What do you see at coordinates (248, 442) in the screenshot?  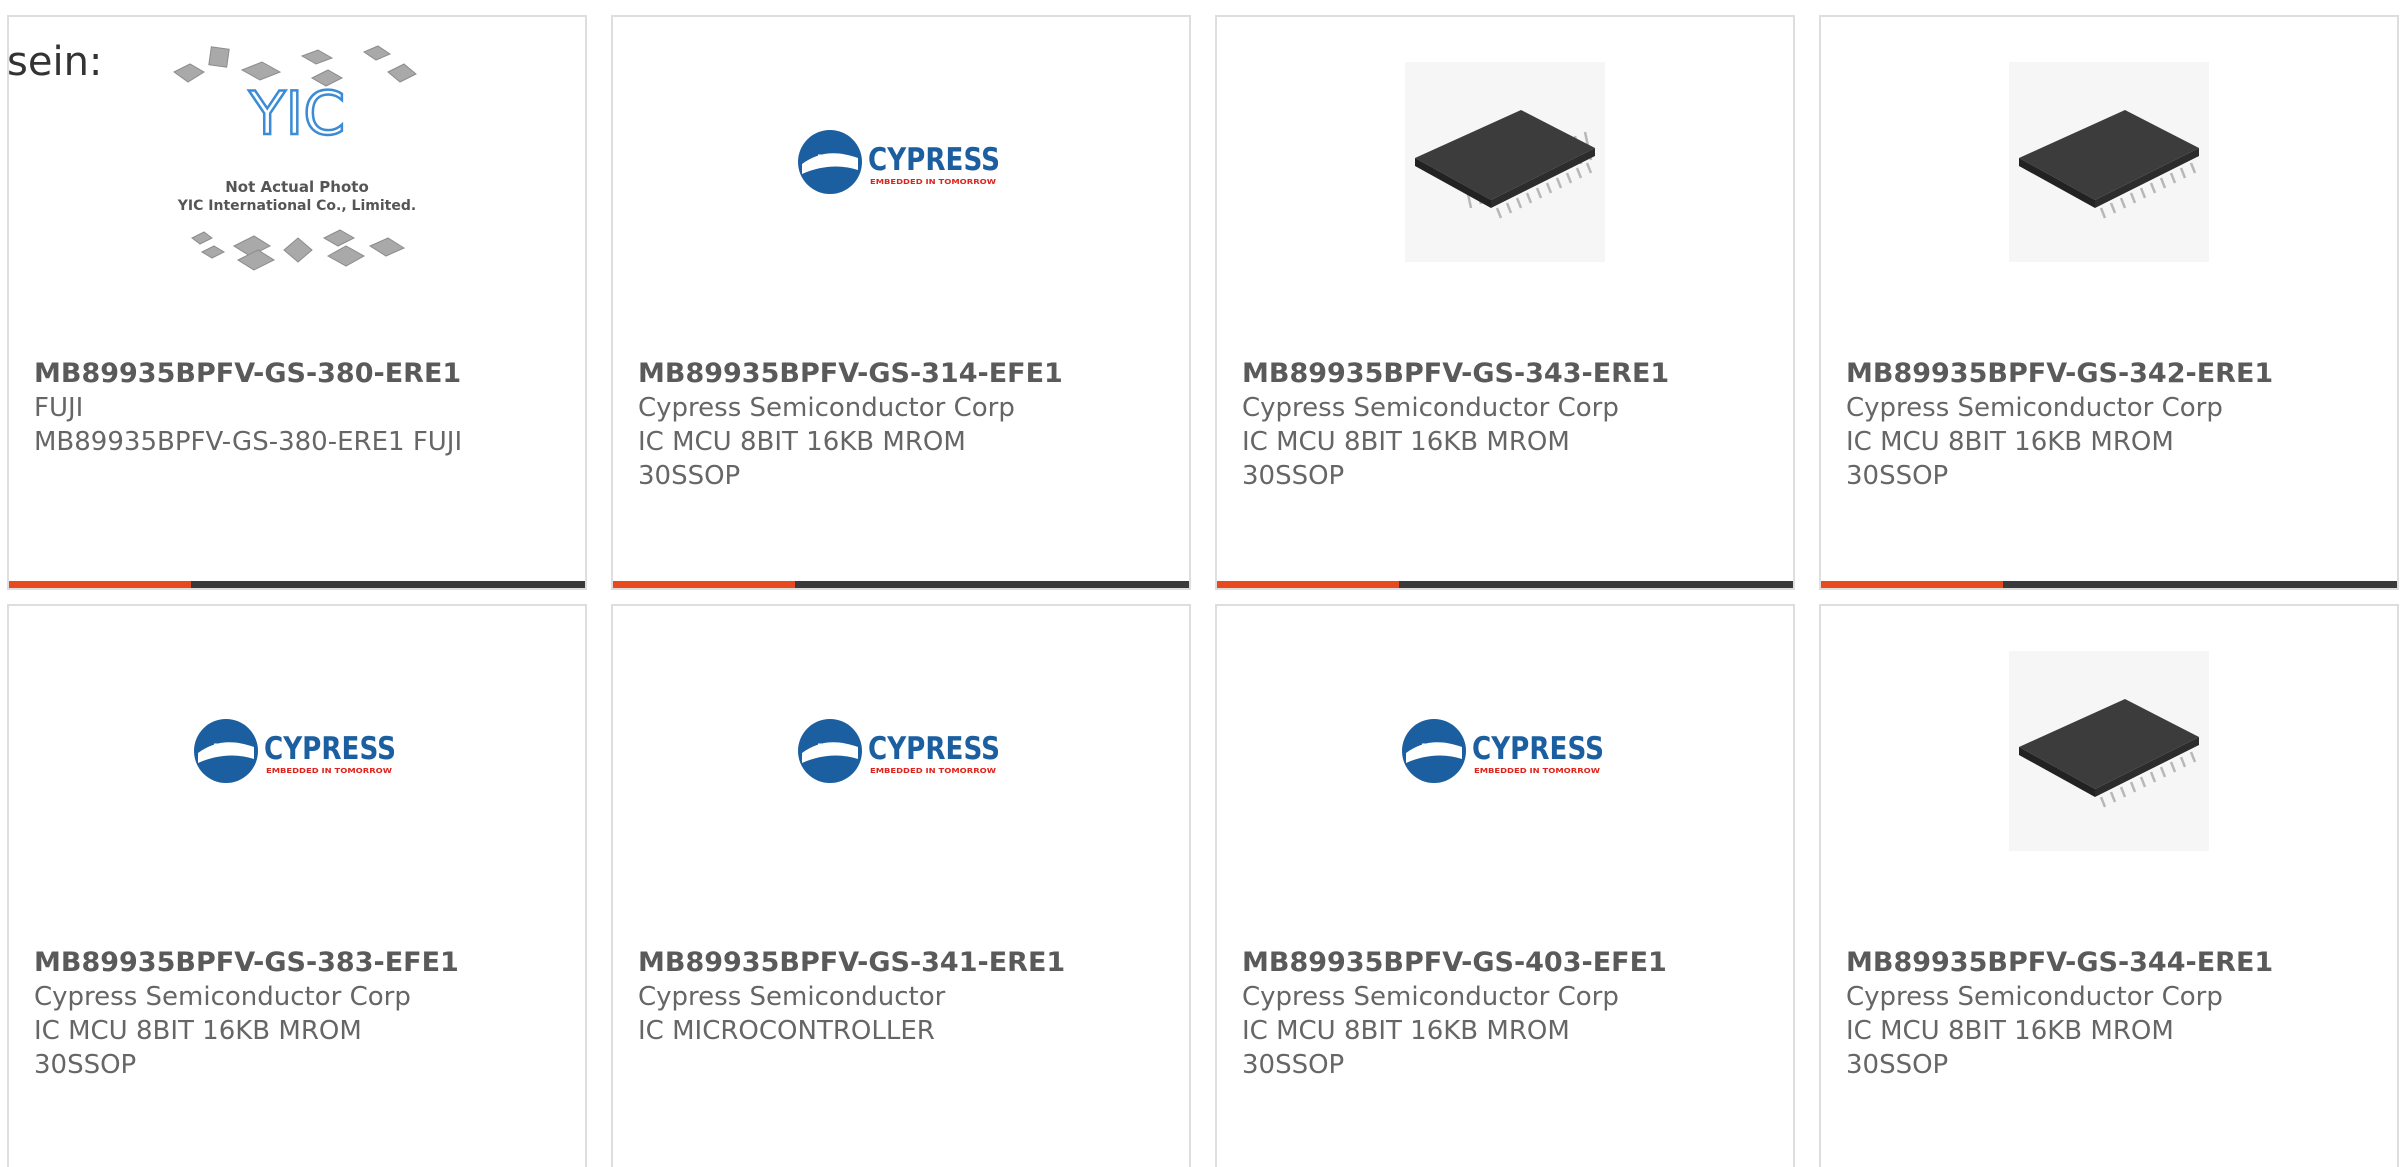 I see `description: MB89935BPFV-GS-380-ERE1 FUJI` at bounding box center [248, 442].